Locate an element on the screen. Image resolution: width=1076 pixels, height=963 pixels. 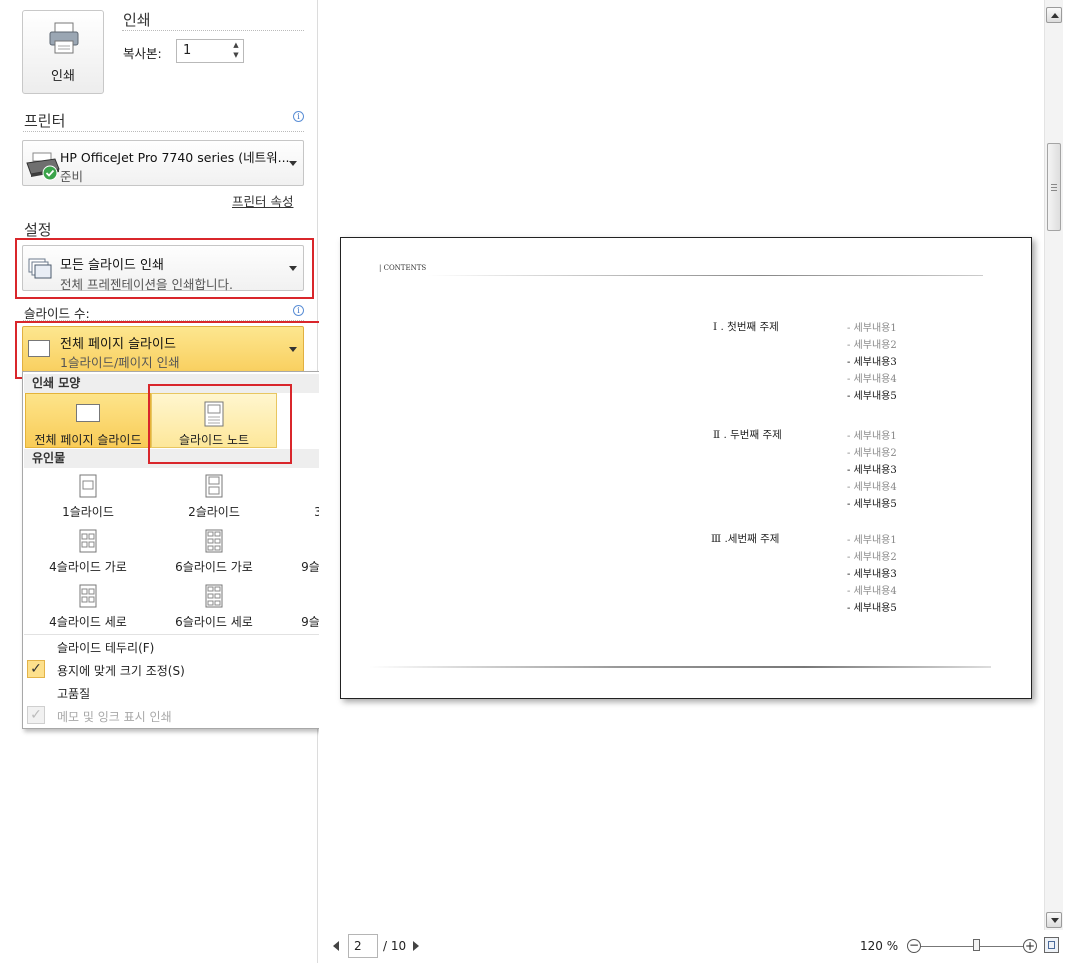
settings-section-title: 설정 is located at coordinates (38, 230).